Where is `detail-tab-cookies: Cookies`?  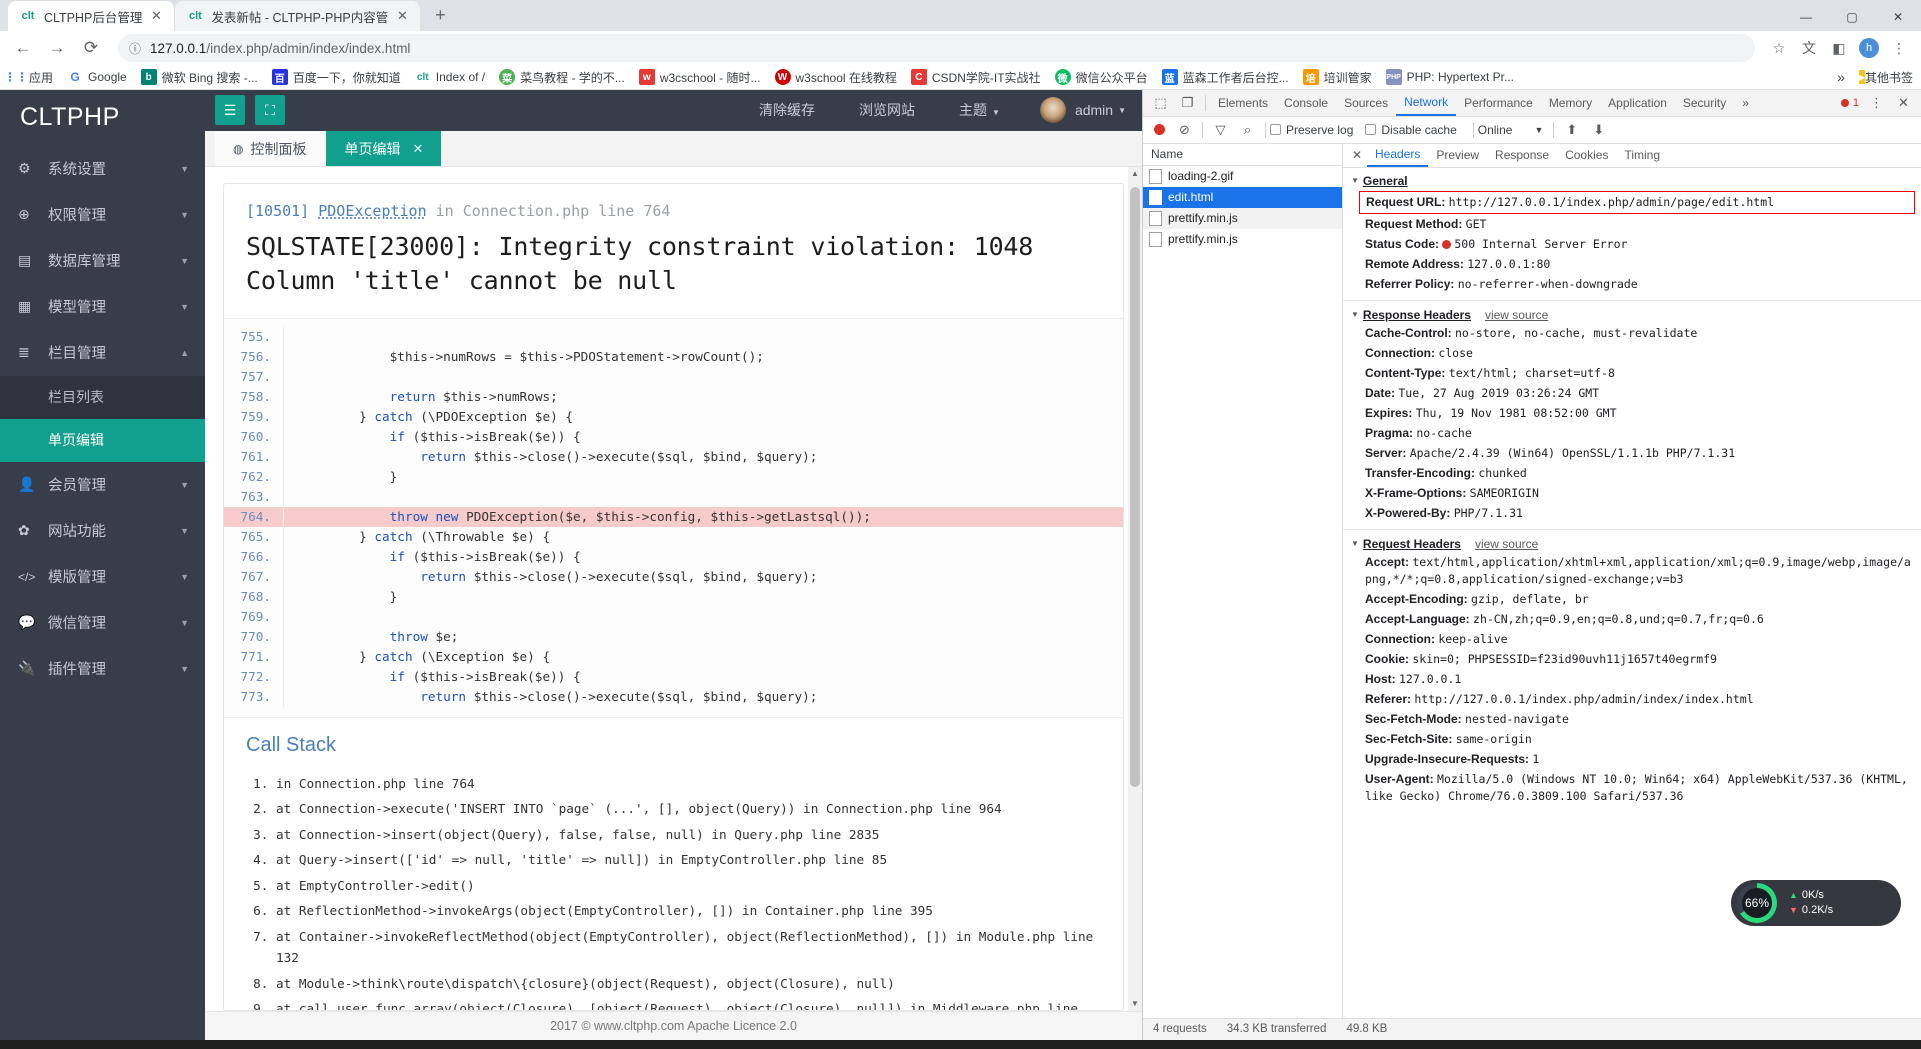 detail-tab-cookies: Cookies is located at coordinates (1586, 155).